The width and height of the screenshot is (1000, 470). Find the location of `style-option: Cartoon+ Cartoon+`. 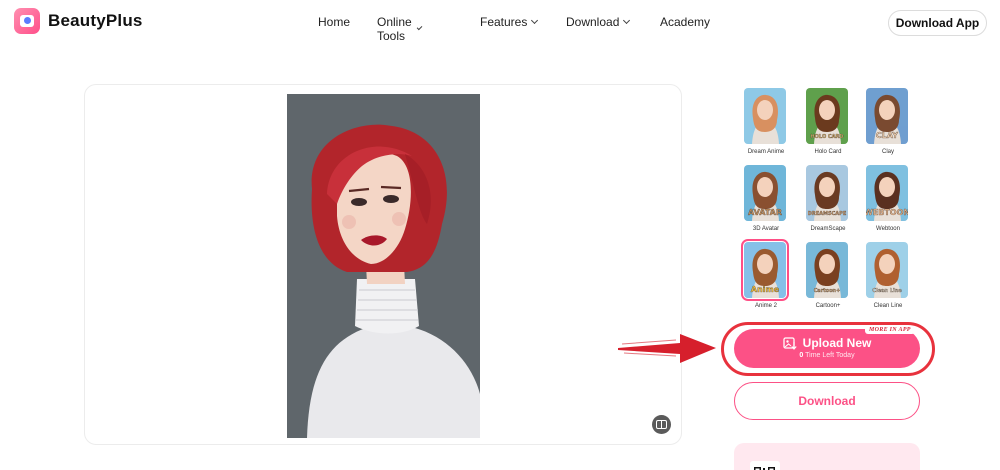

style-option: Cartoon+ Cartoon+ is located at coordinates (828, 275).